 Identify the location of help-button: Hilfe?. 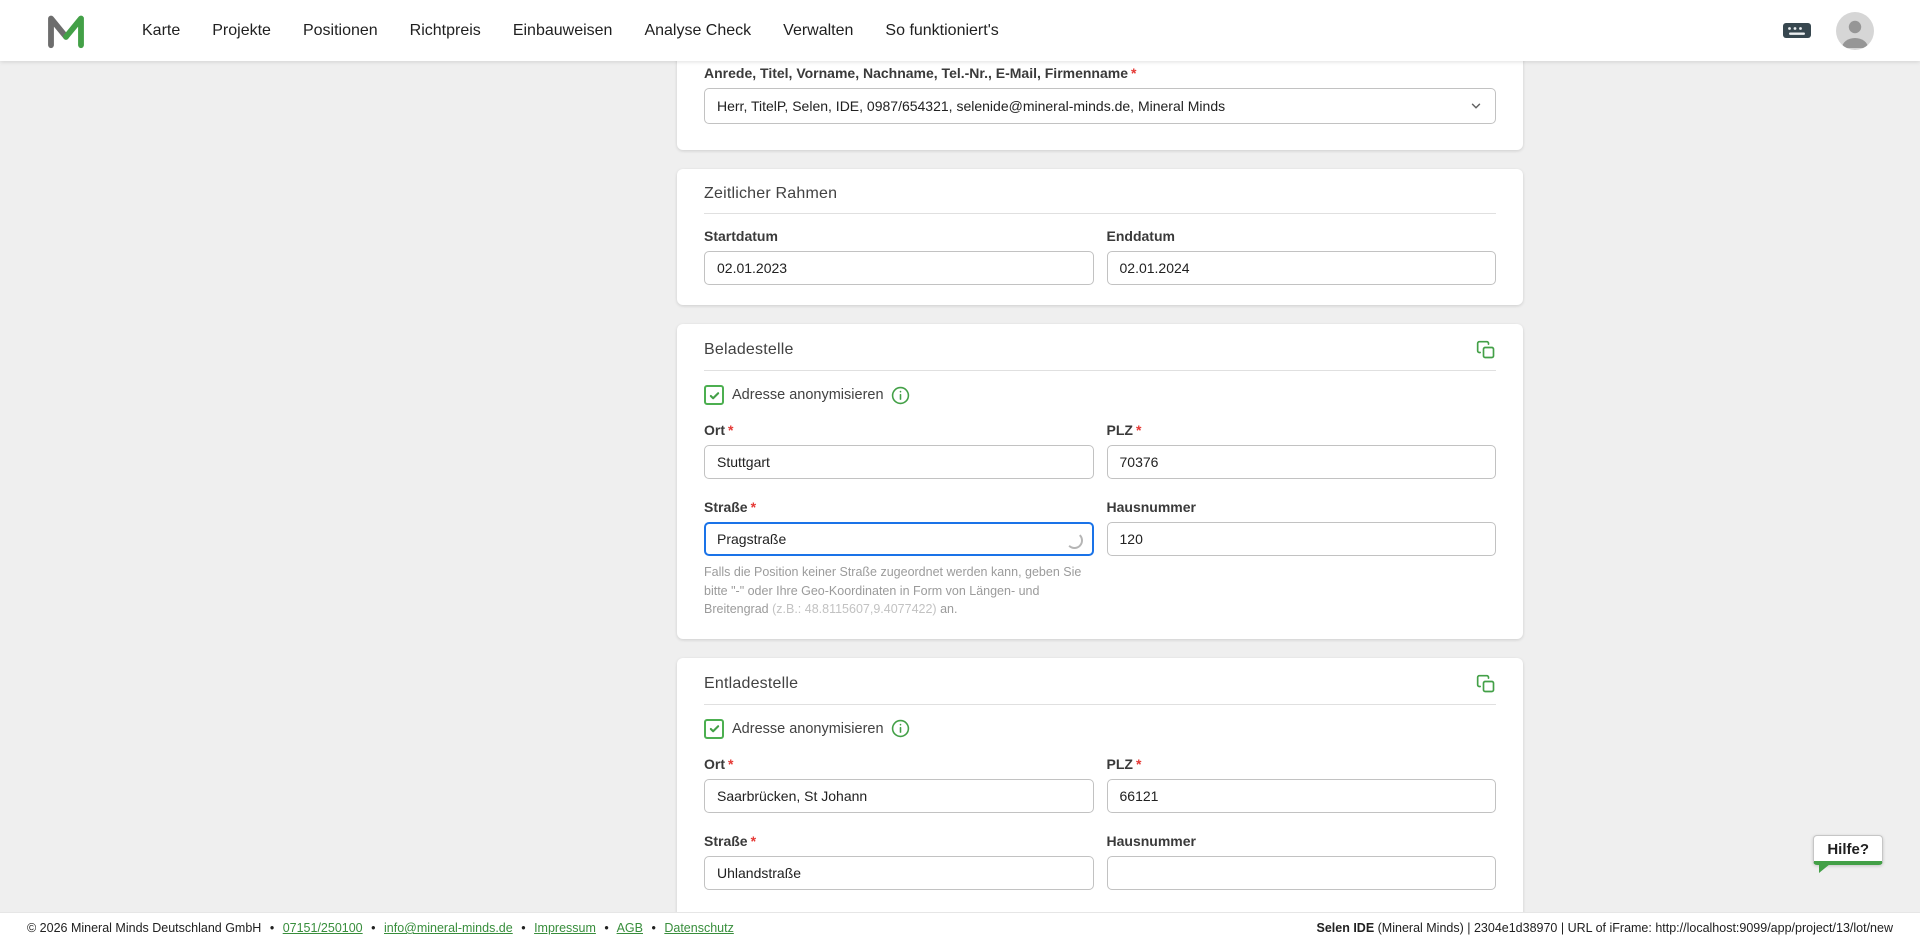
(1848, 854).